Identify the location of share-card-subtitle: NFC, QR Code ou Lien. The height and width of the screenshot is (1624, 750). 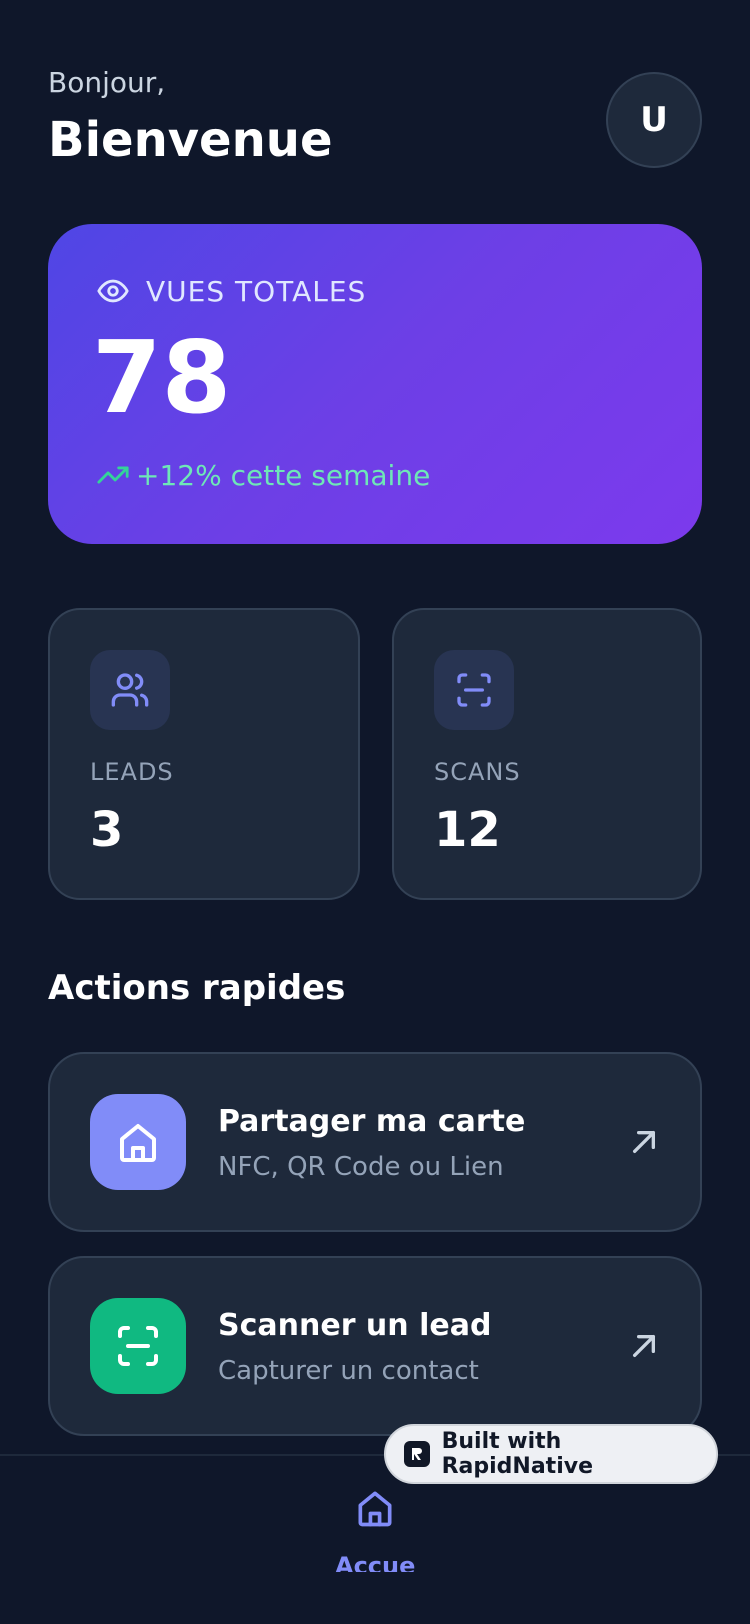
(361, 1167).